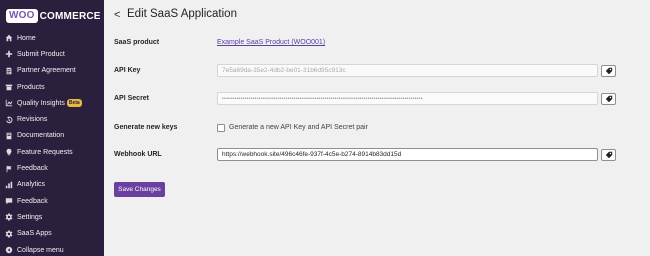  What do you see at coordinates (132, 98) in the screenshot?
I see `api-secret-label: API Secret` at bounding box center [132, 98].